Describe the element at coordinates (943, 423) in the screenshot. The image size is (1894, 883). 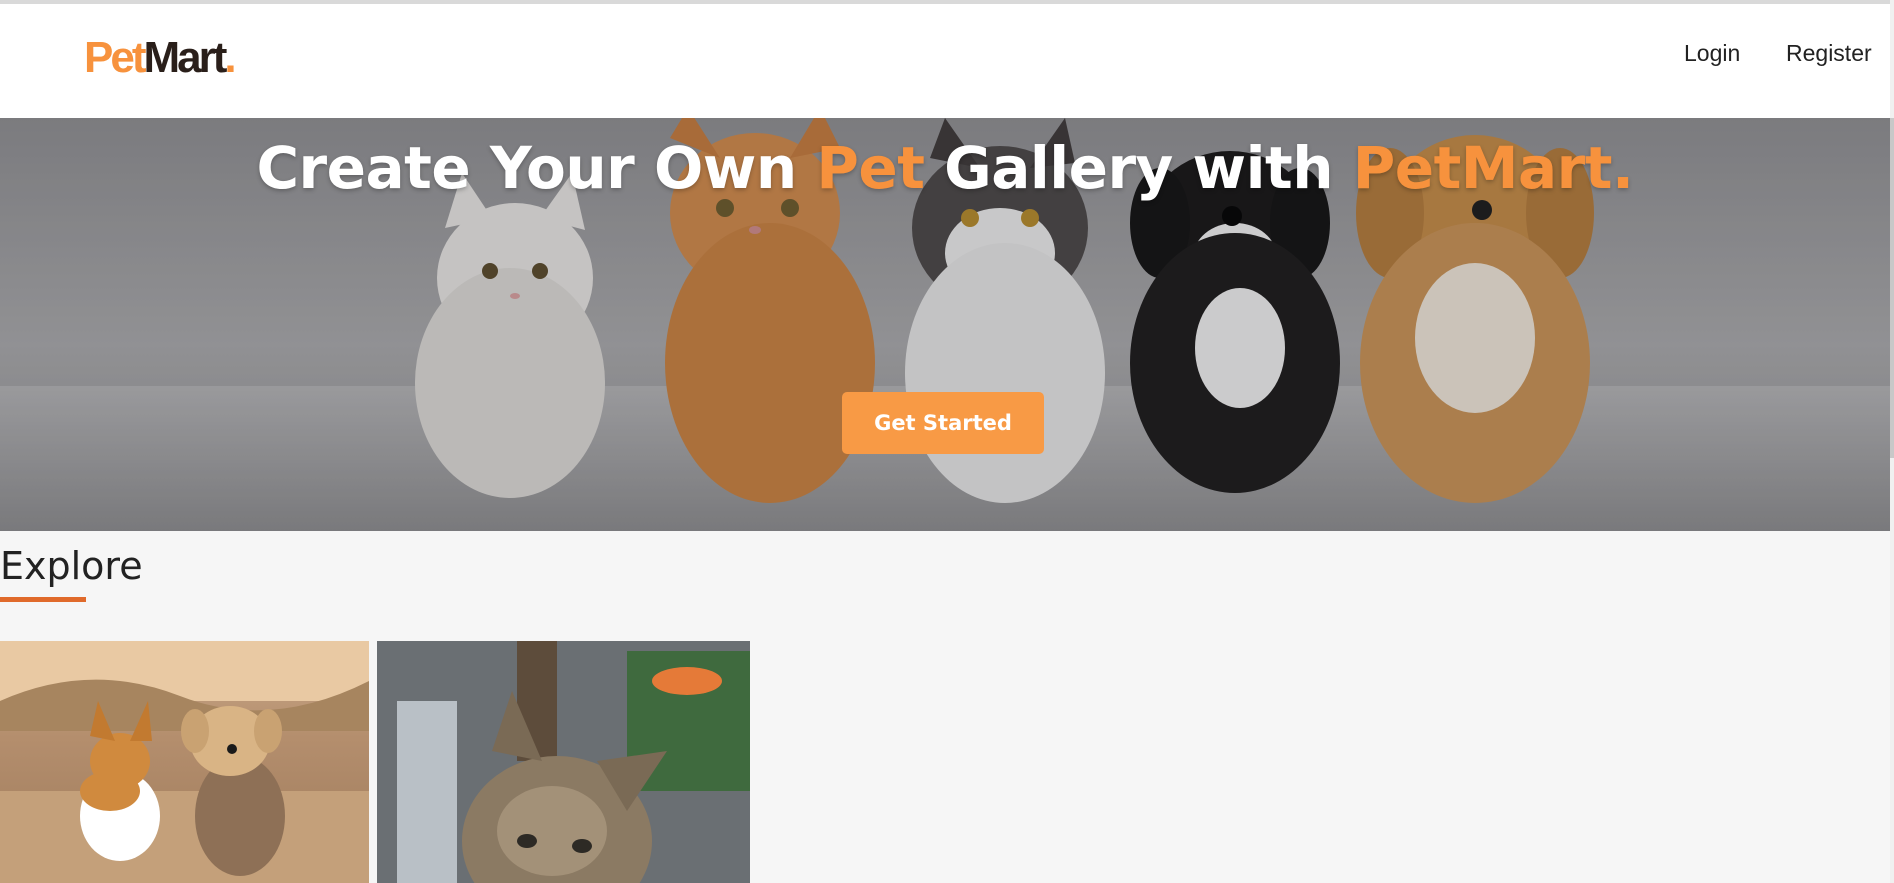
I see `get-started-button: Get Started` at that location.